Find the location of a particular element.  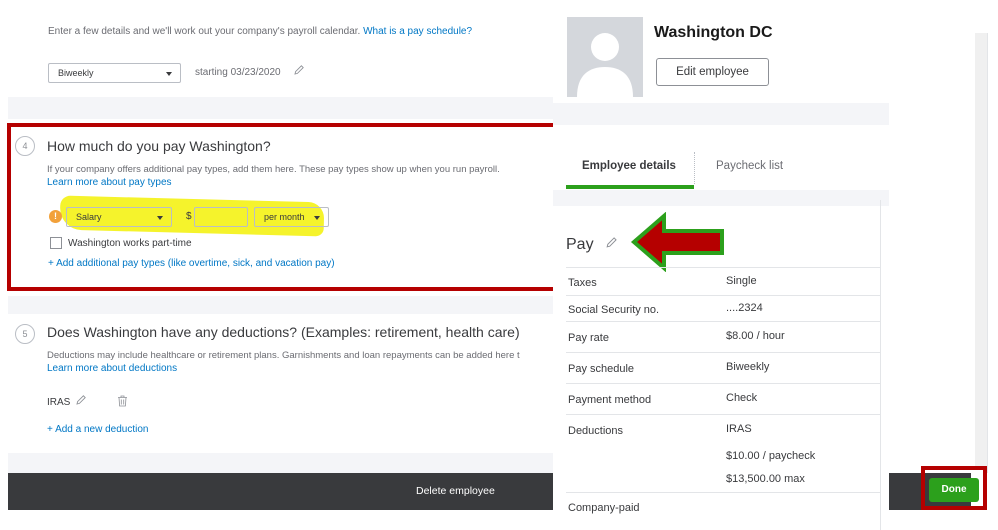

tab-divider is located at coordinates (694, 168).